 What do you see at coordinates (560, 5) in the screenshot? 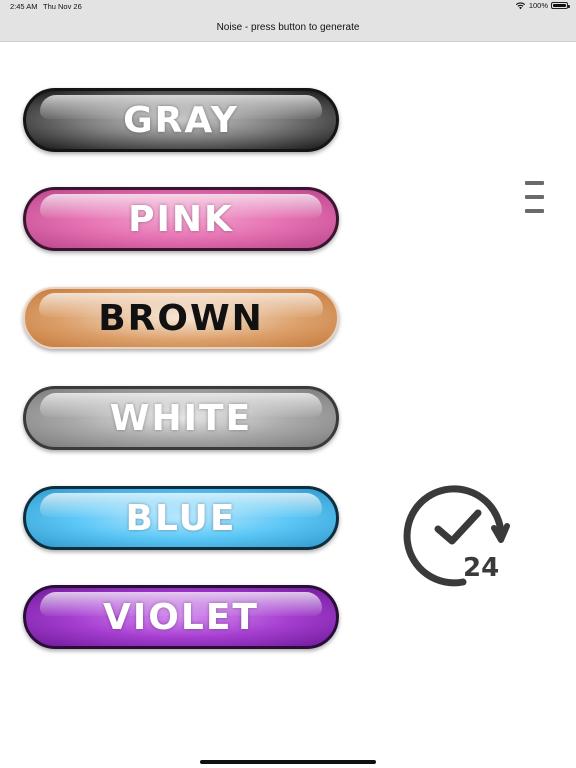
I see `battery-icon` at bounding box center [560, 5].